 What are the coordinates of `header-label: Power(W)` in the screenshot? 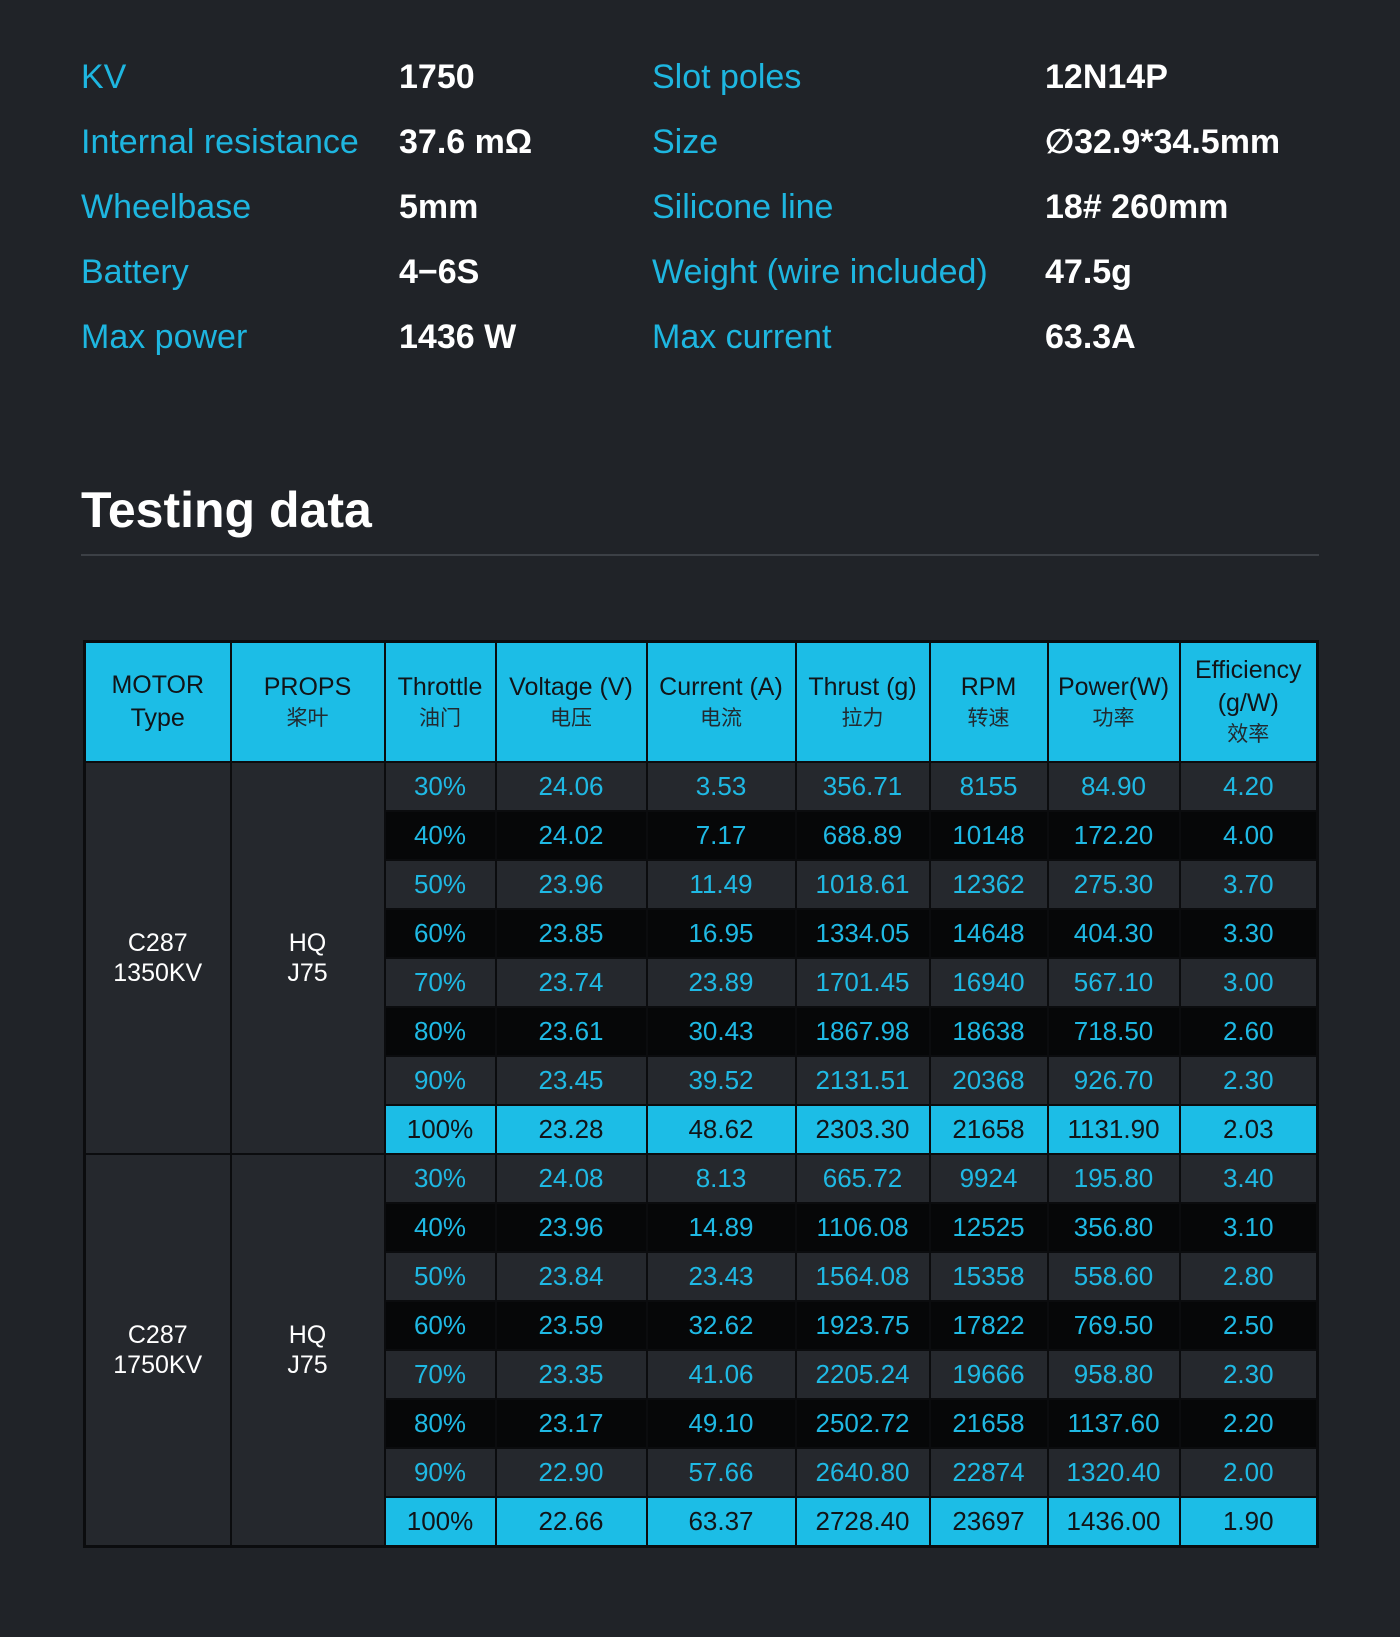 It's located at (1113, 686).